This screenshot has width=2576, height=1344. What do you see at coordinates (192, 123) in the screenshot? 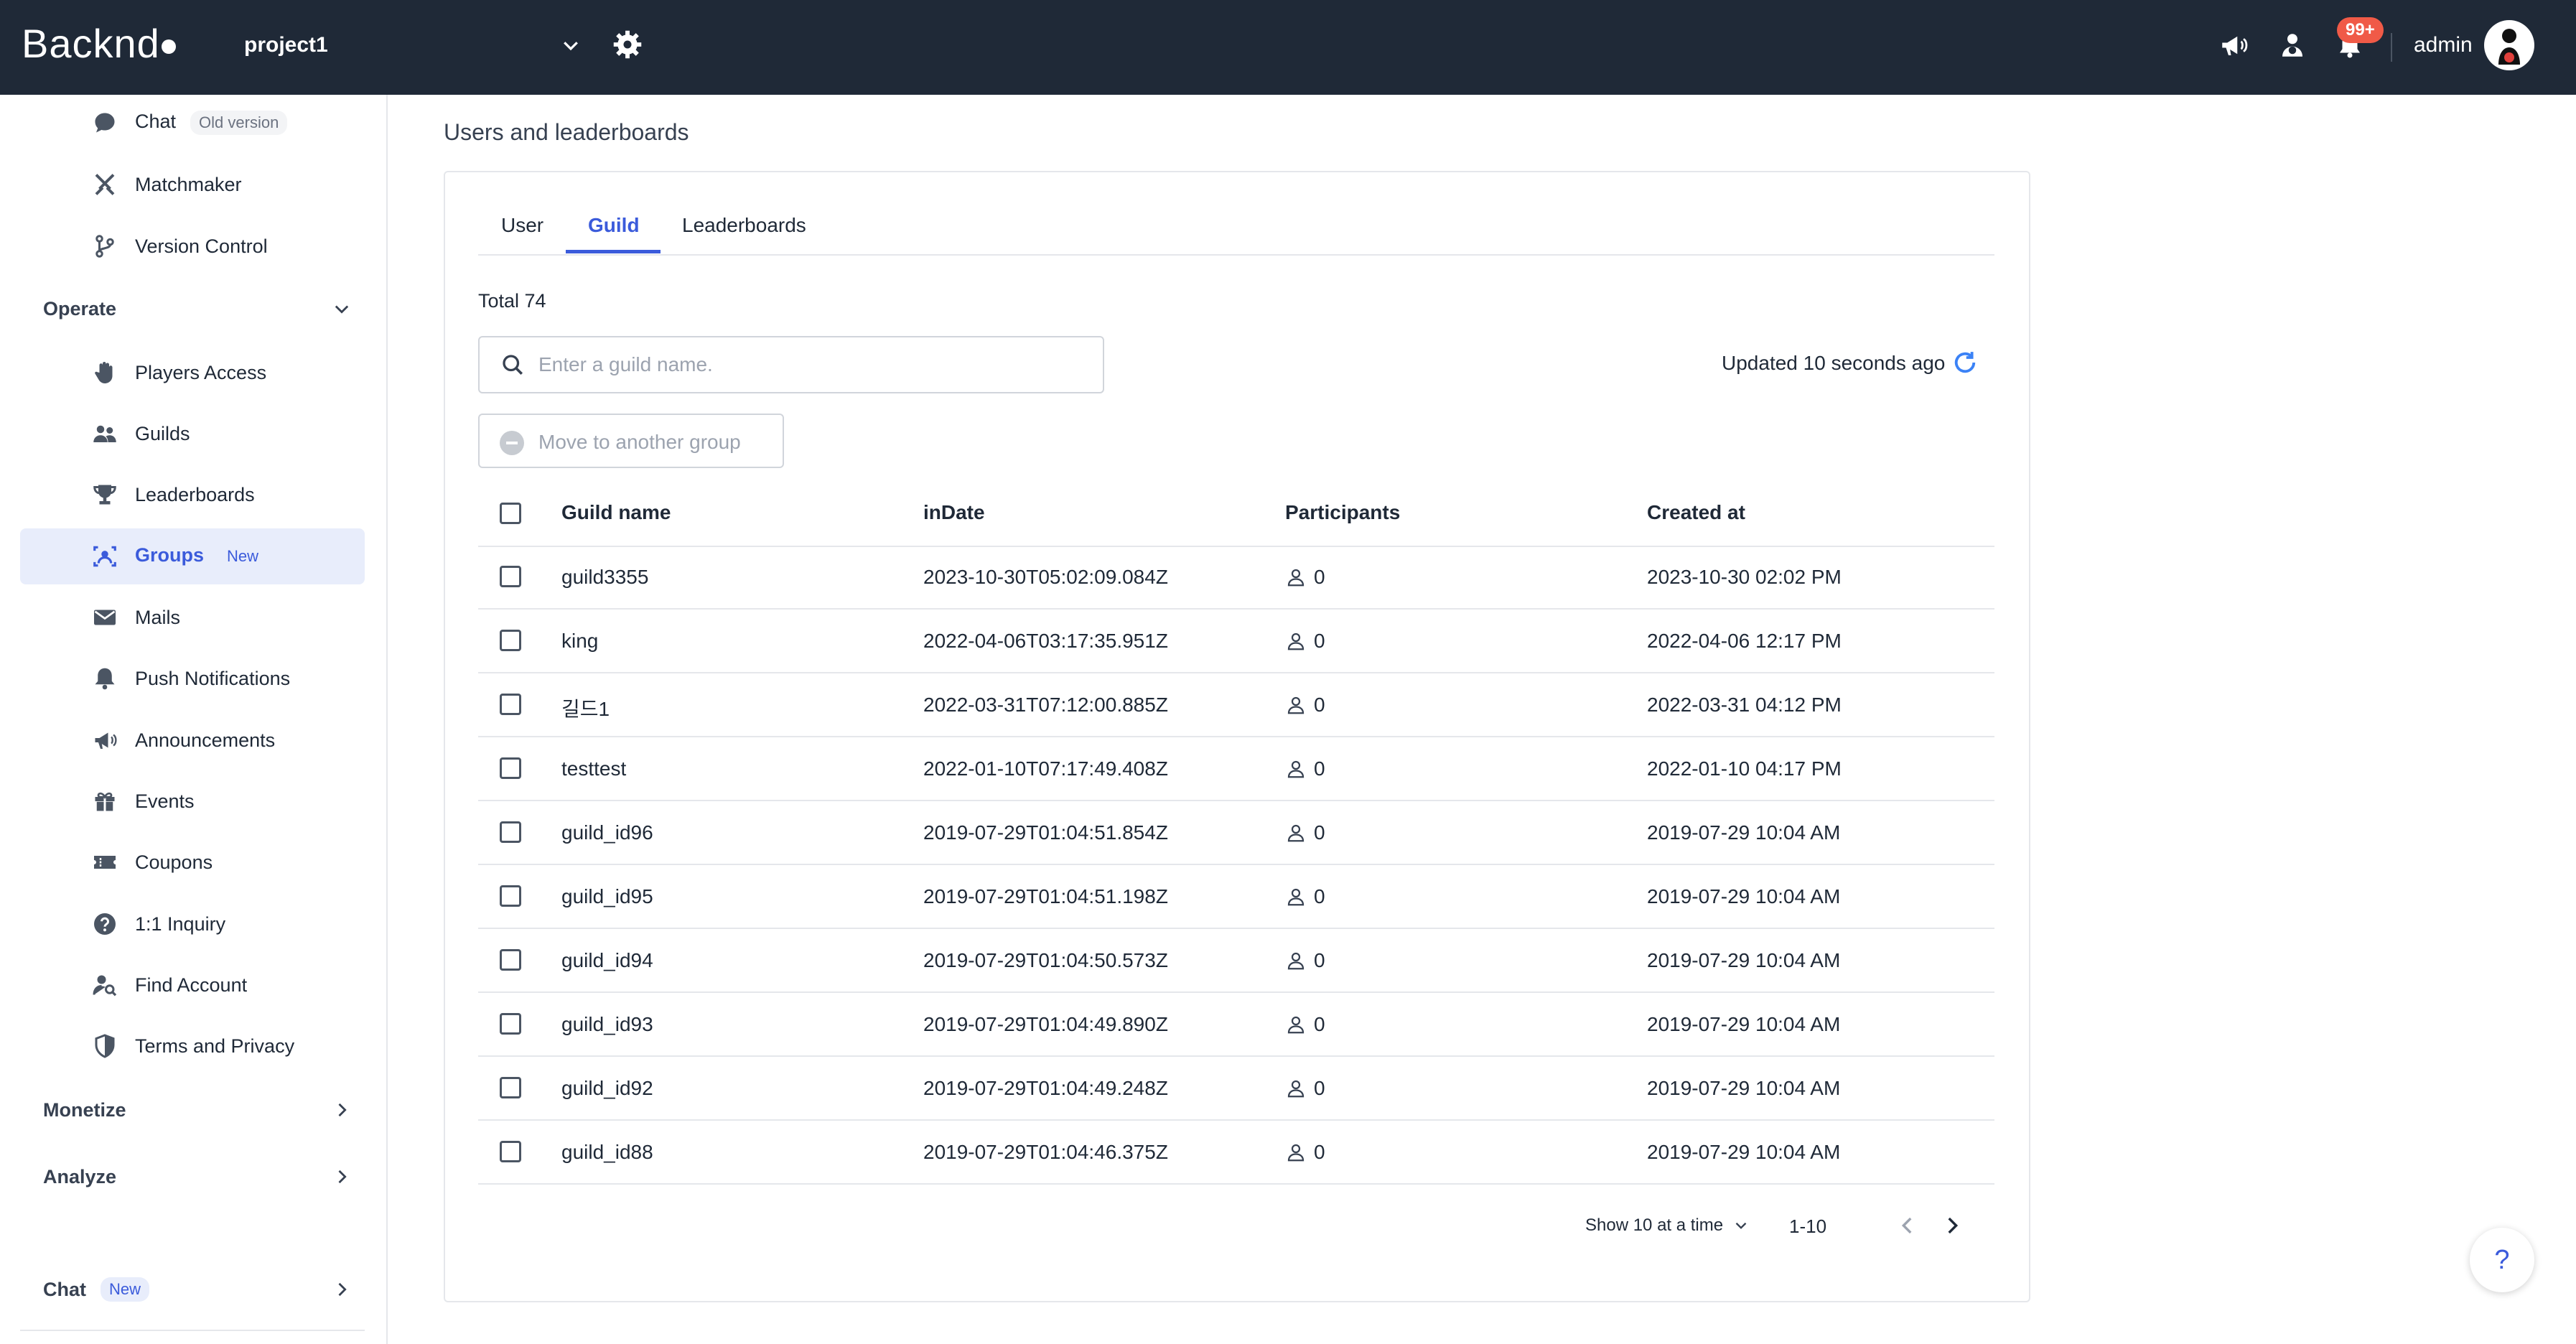
I see `sidebar-item-chat-old: Chat Old version` at bounding box center [192, 123].